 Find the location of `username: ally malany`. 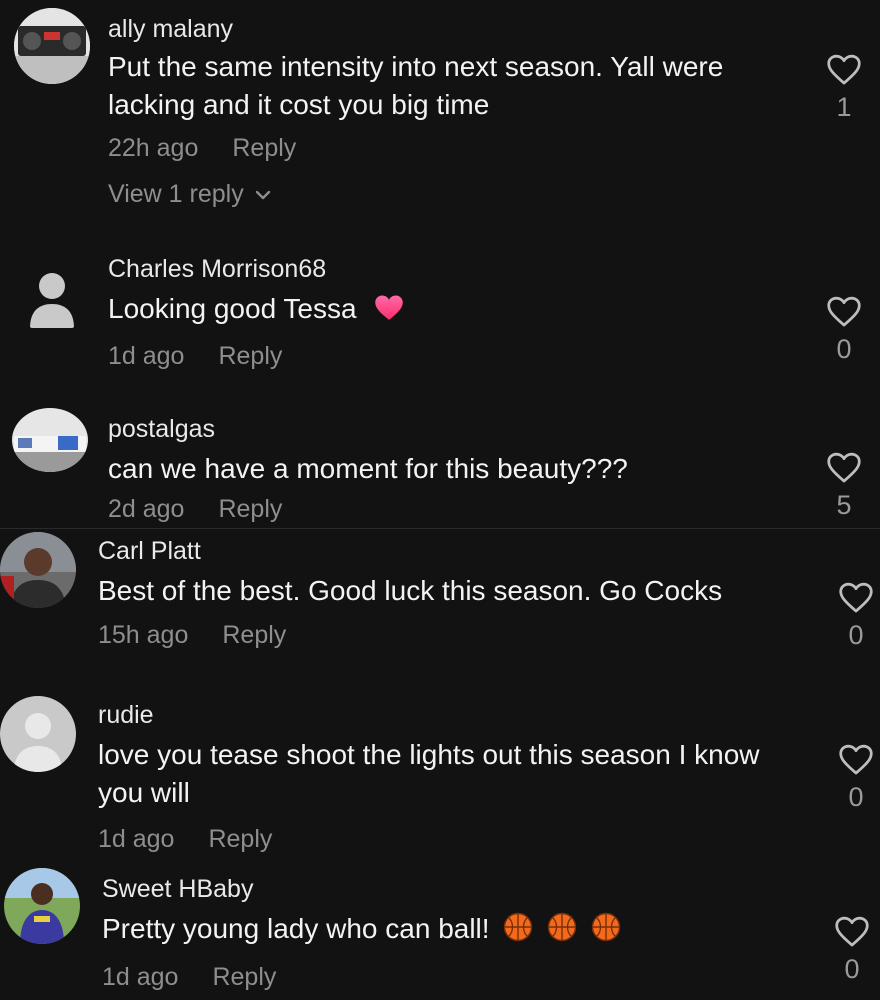

username: ally malany is located at coordinates (453, 29).